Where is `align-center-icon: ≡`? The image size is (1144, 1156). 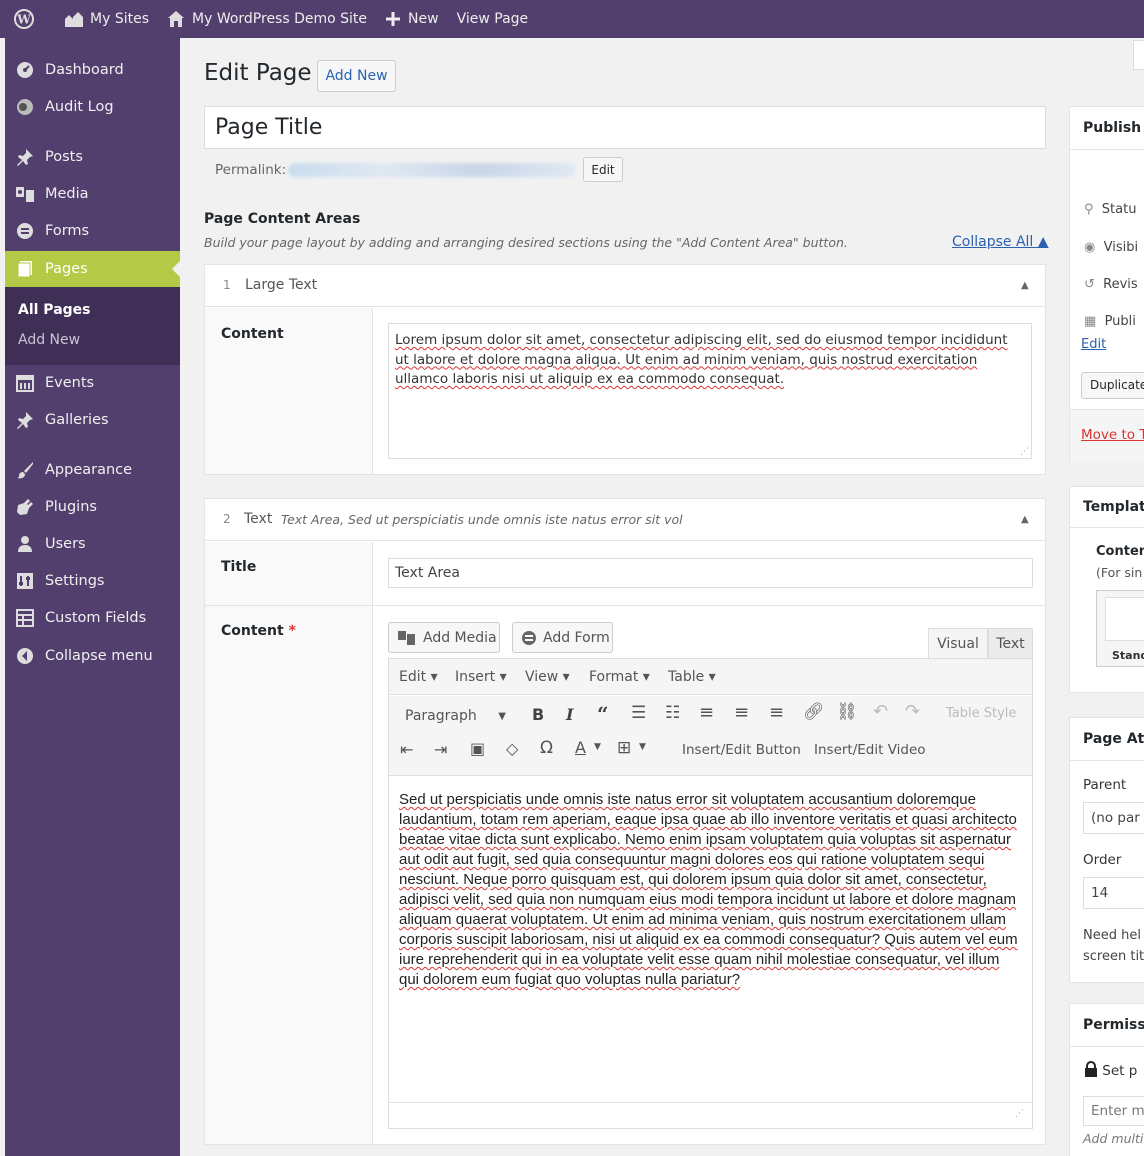 align-center-icon: ≡ is located at coordinates (741, 712).